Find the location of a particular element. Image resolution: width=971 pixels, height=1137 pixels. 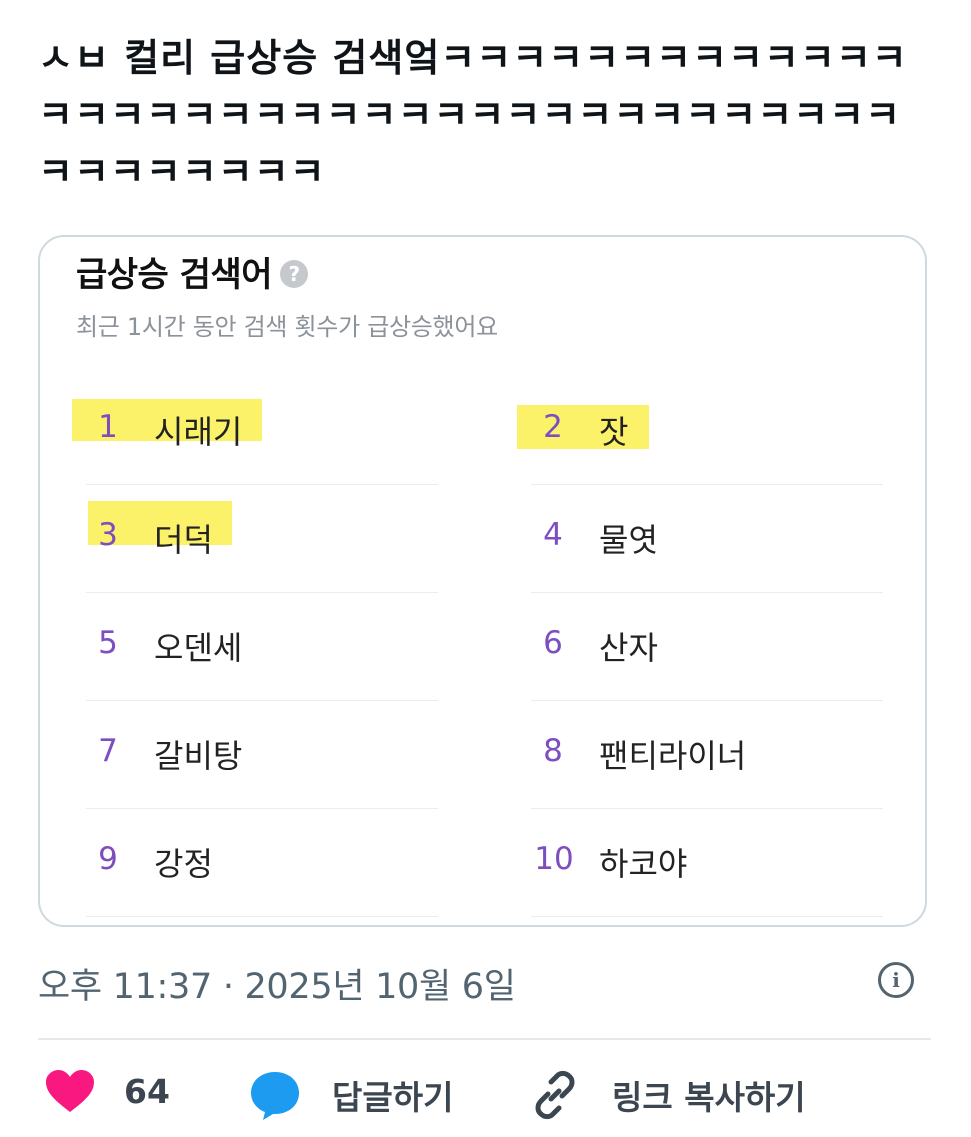

trending-item: 1 시래기 is located at coordinates (255, 431).